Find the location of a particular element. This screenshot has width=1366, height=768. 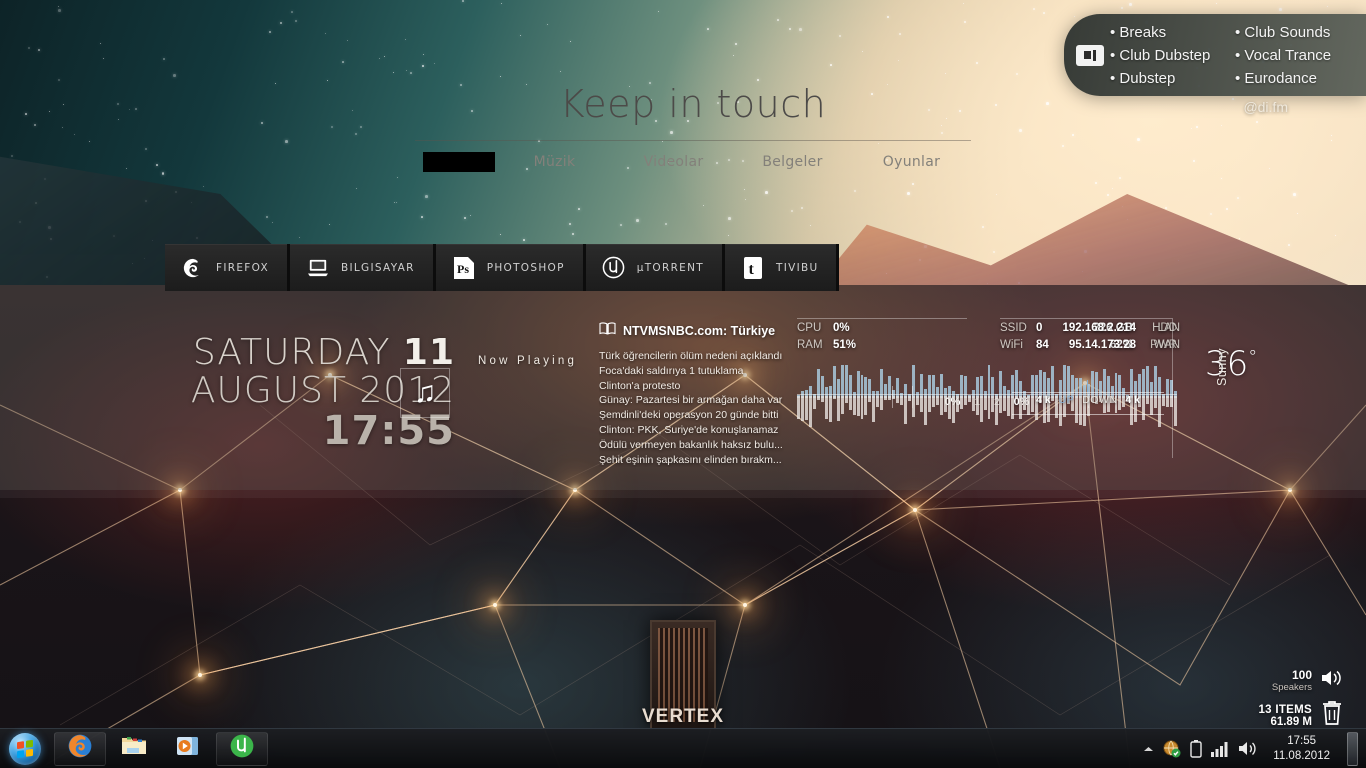

upload-value: 4 k is located at coordinates (1043, 400).